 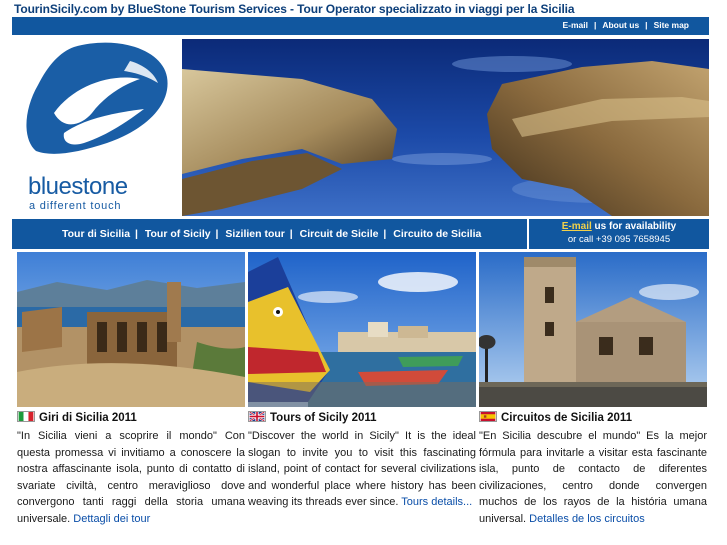 I want to click on logo-tagline: a different touch, so click(x=75, y=206).